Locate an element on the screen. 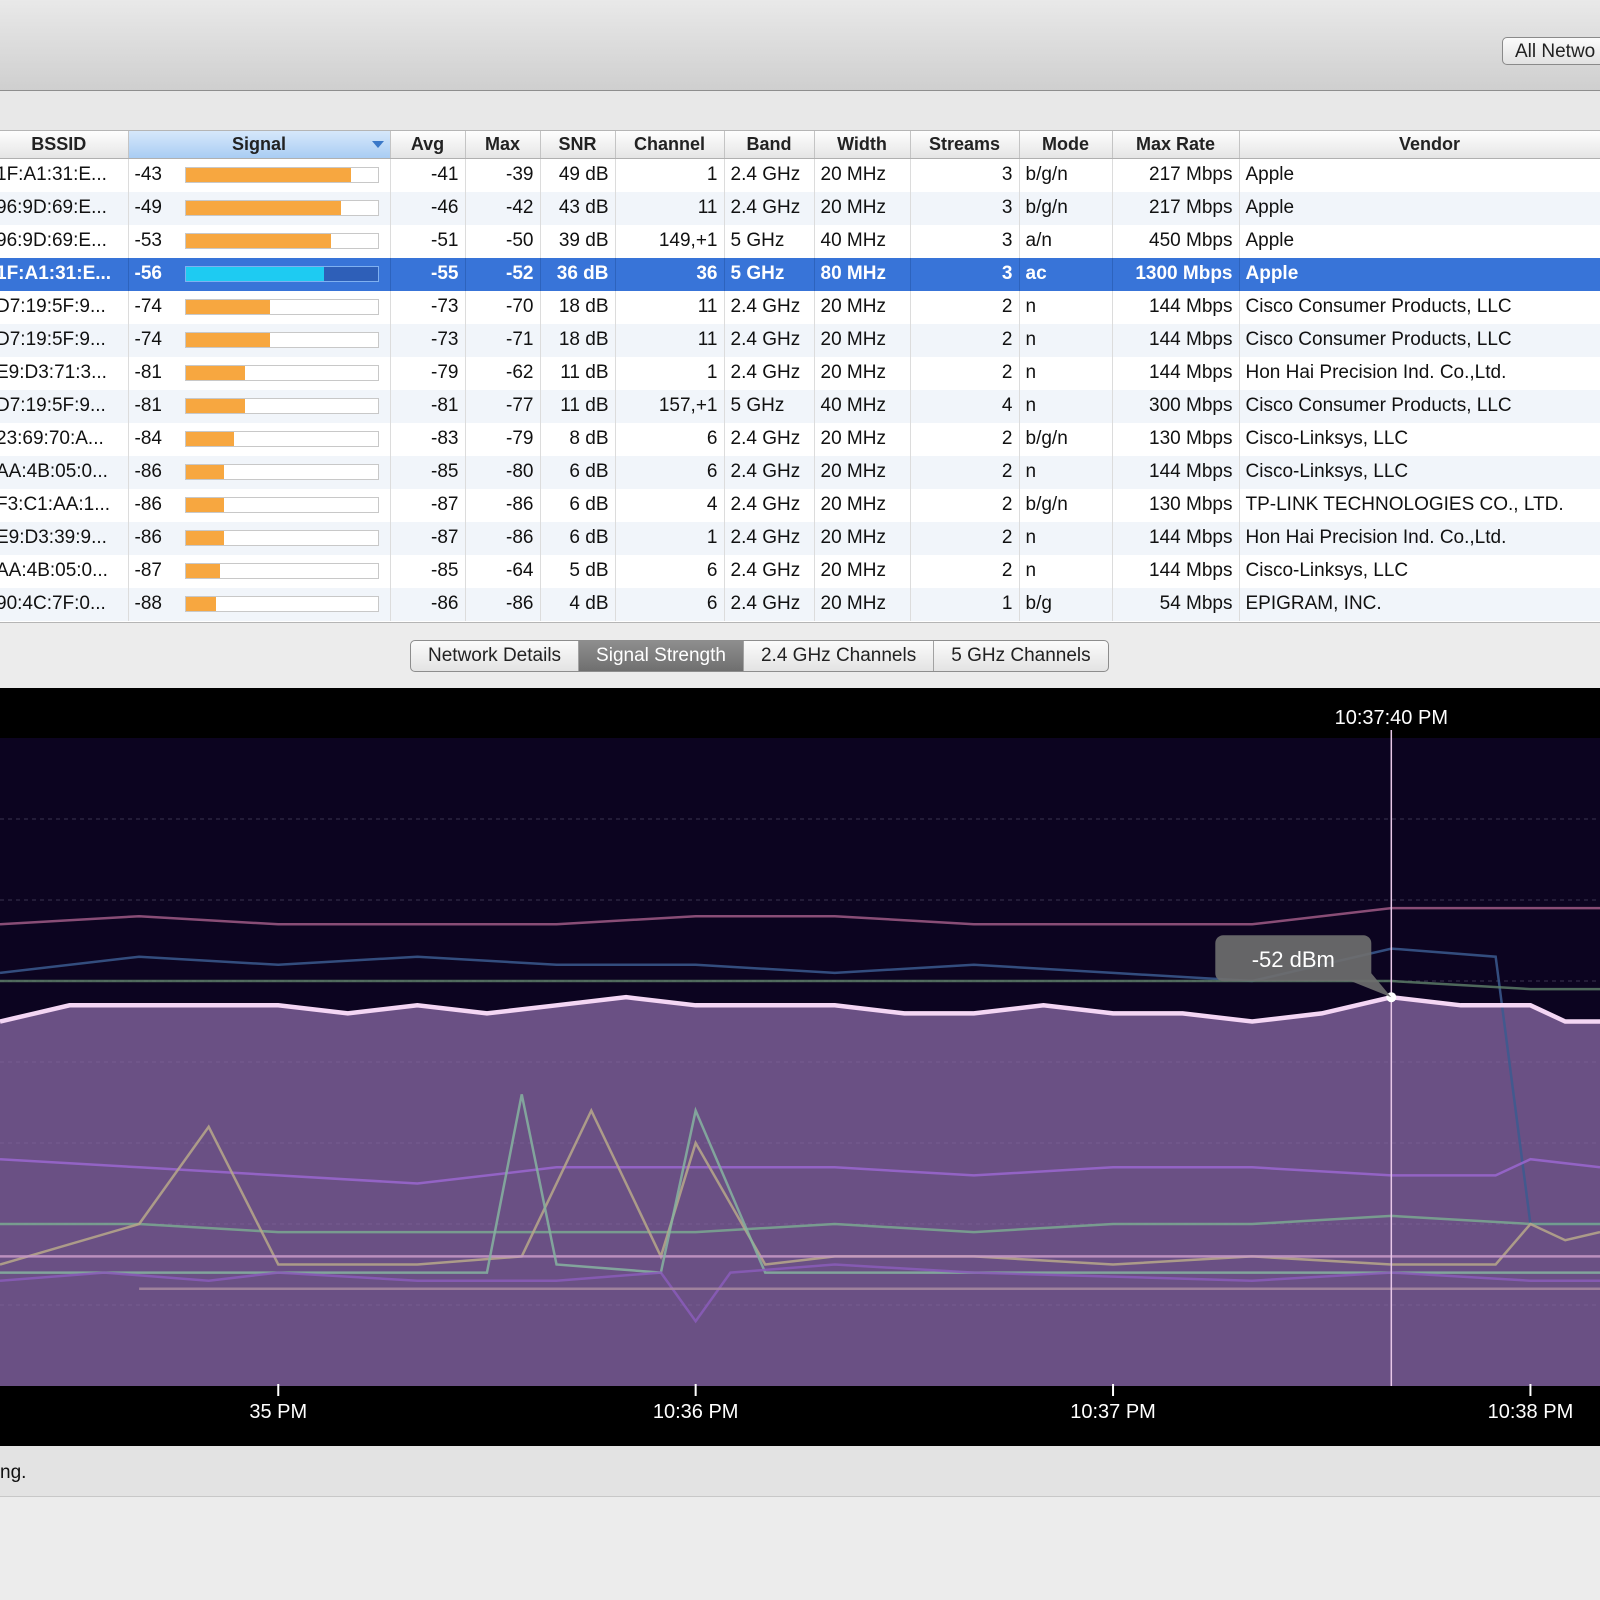  signal-cell: -74 is located at coordinates (259, 307).